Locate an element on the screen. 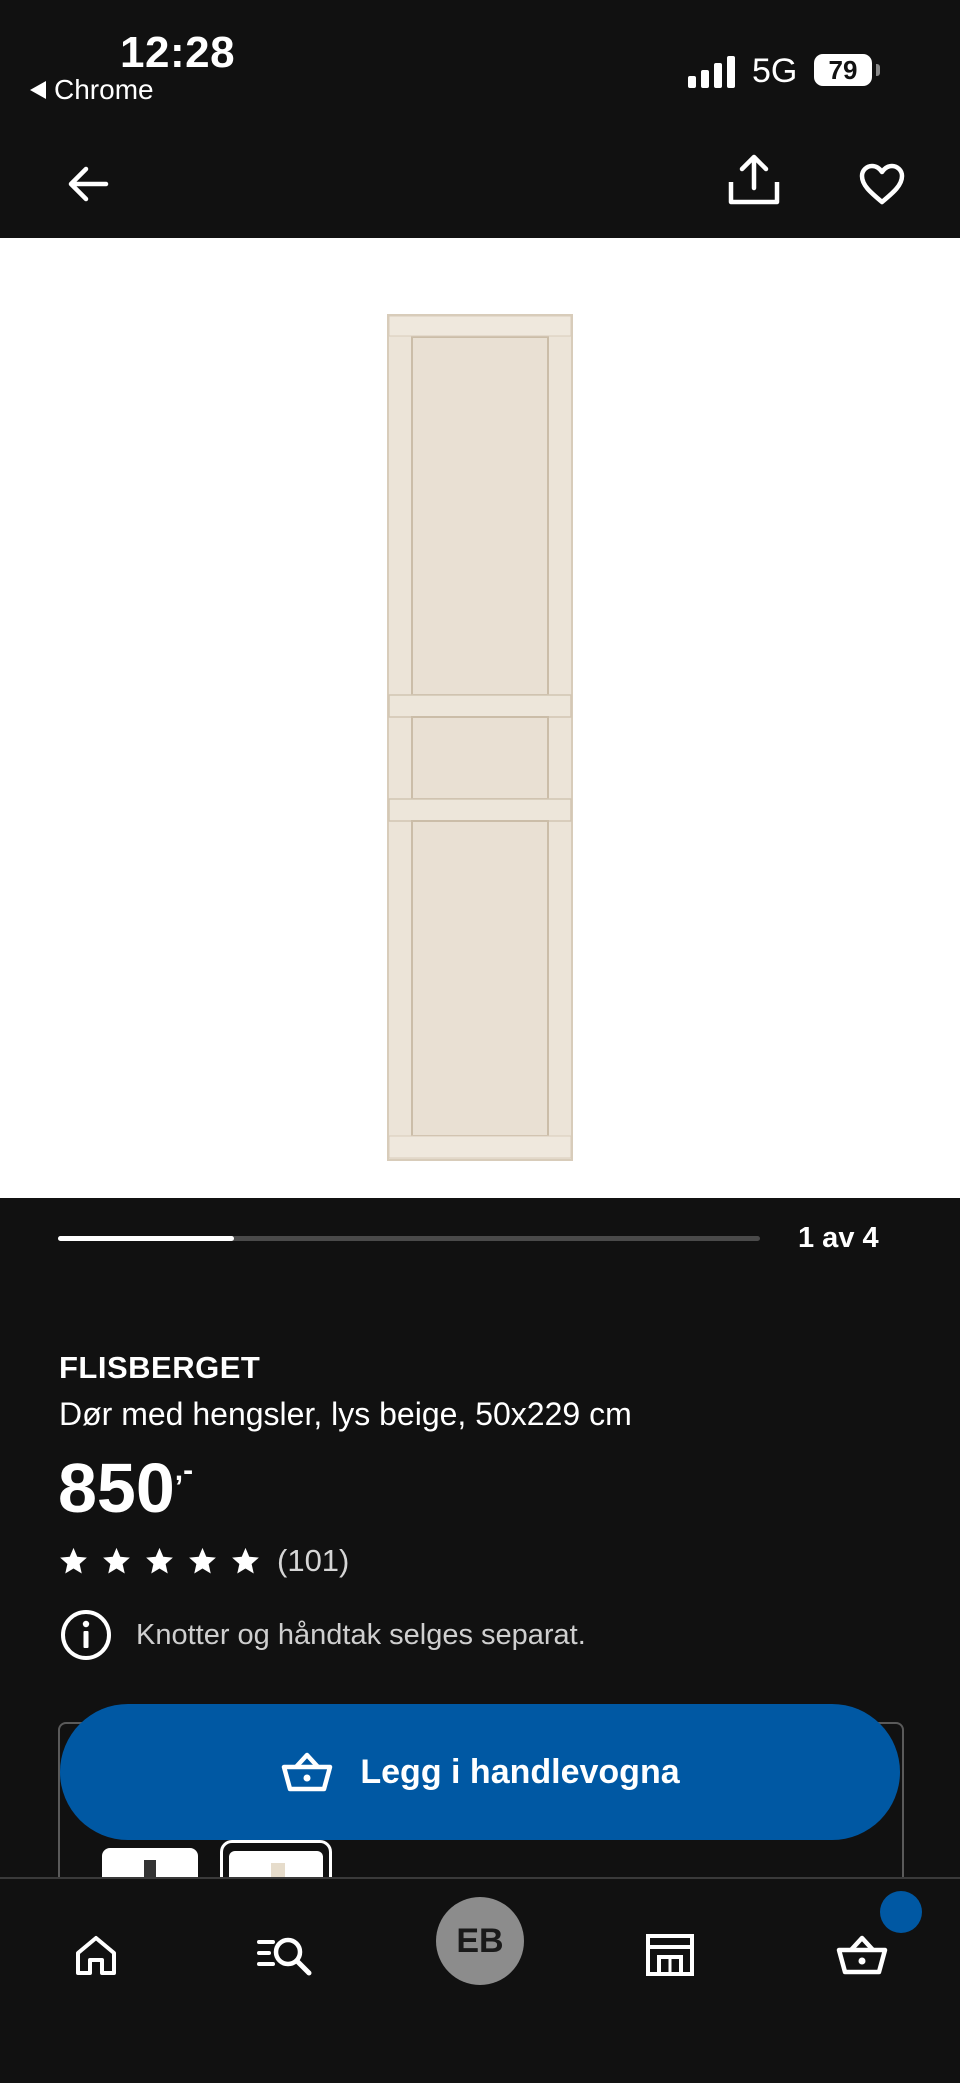 The width and height of the screenshot is (960, 2083). product-image-door is located at coordinates (480, 737).